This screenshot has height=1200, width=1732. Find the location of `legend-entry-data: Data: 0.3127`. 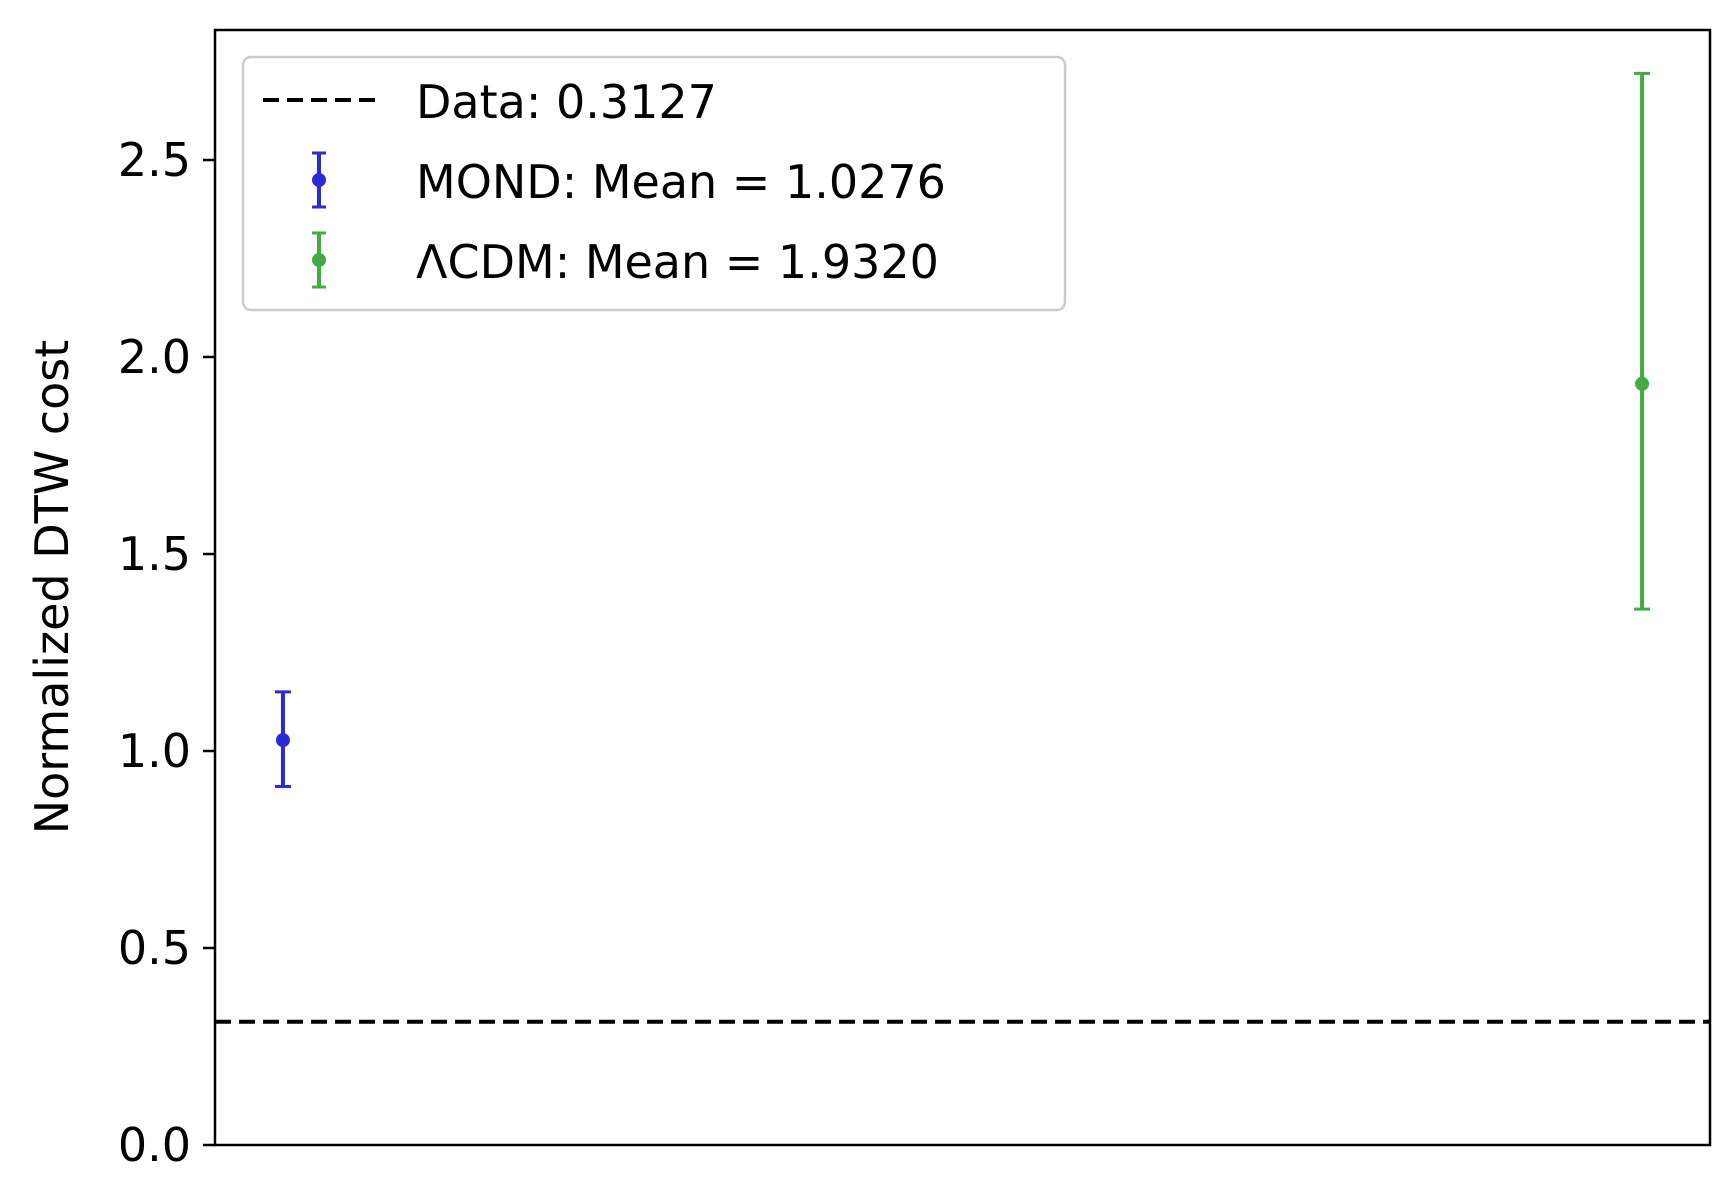

legend-entry-data: Data: 0.3127 is located at coordinates (566, 102).